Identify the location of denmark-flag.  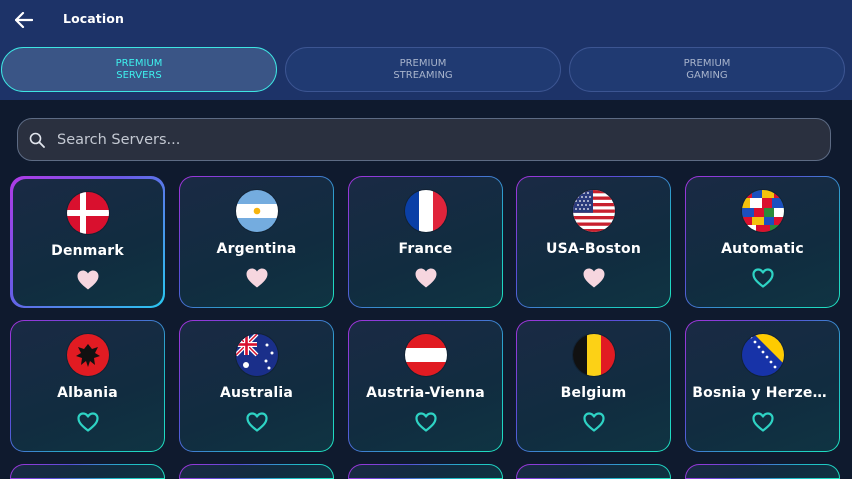
(87, 212).